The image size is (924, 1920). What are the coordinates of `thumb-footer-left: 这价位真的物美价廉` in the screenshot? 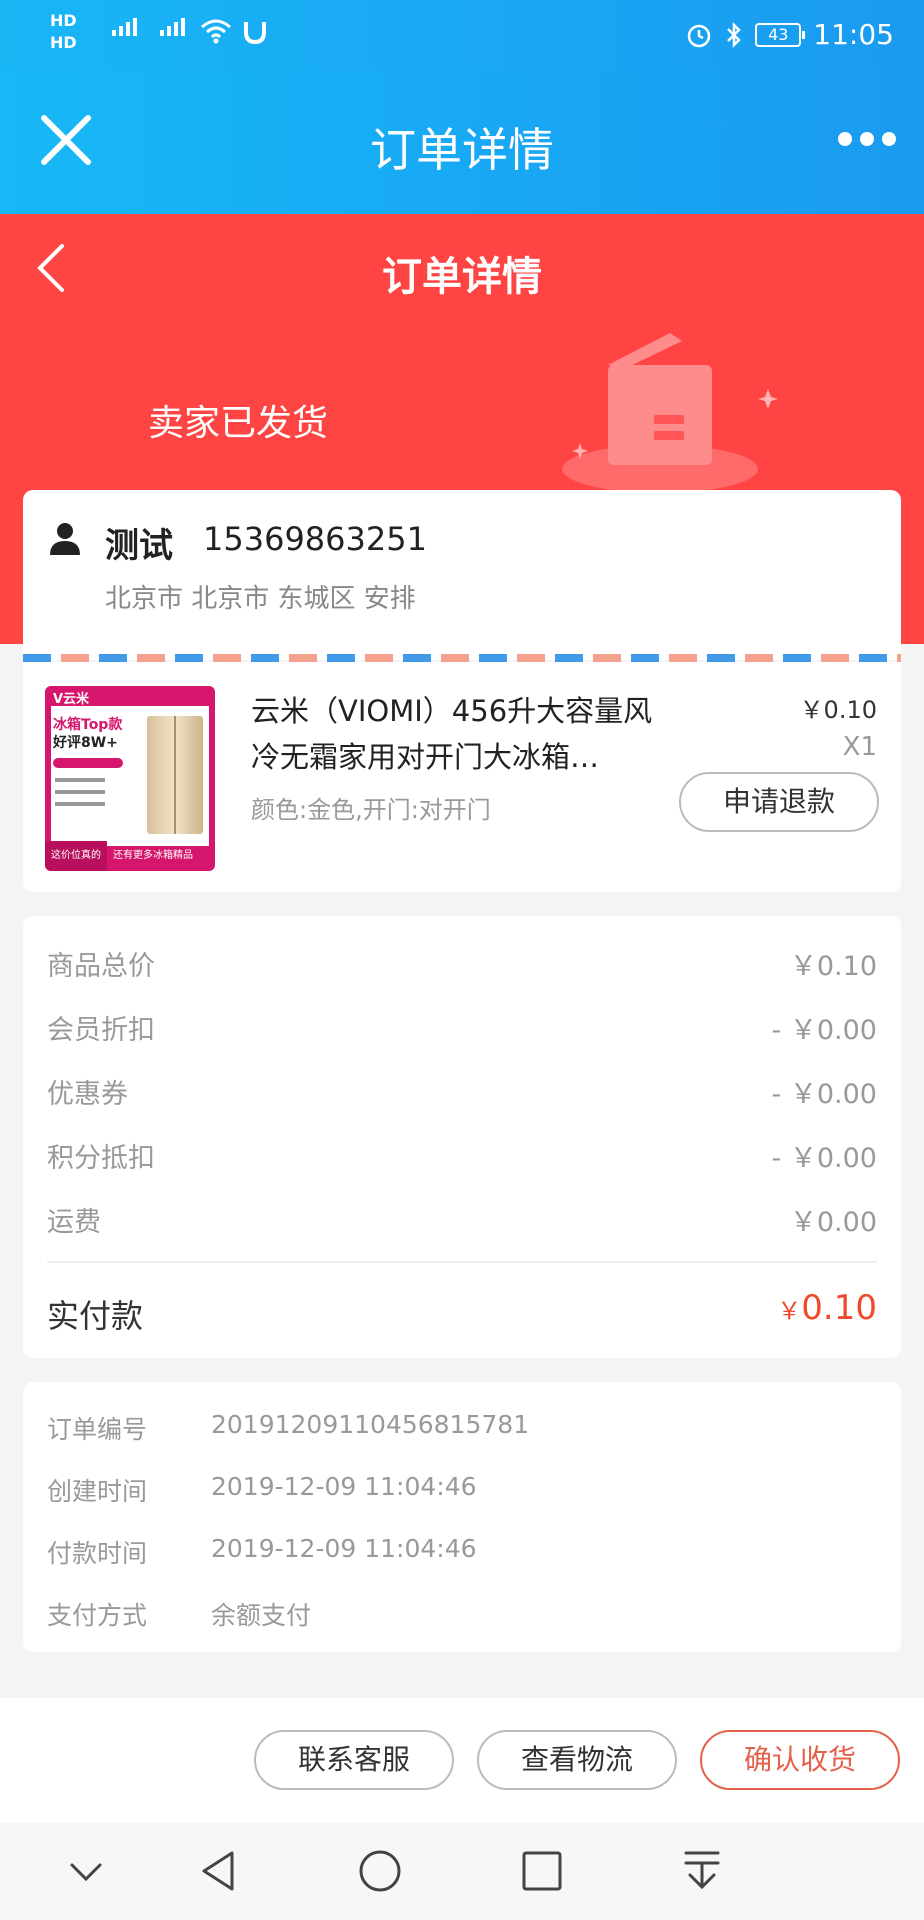 It's located at (76, 856).